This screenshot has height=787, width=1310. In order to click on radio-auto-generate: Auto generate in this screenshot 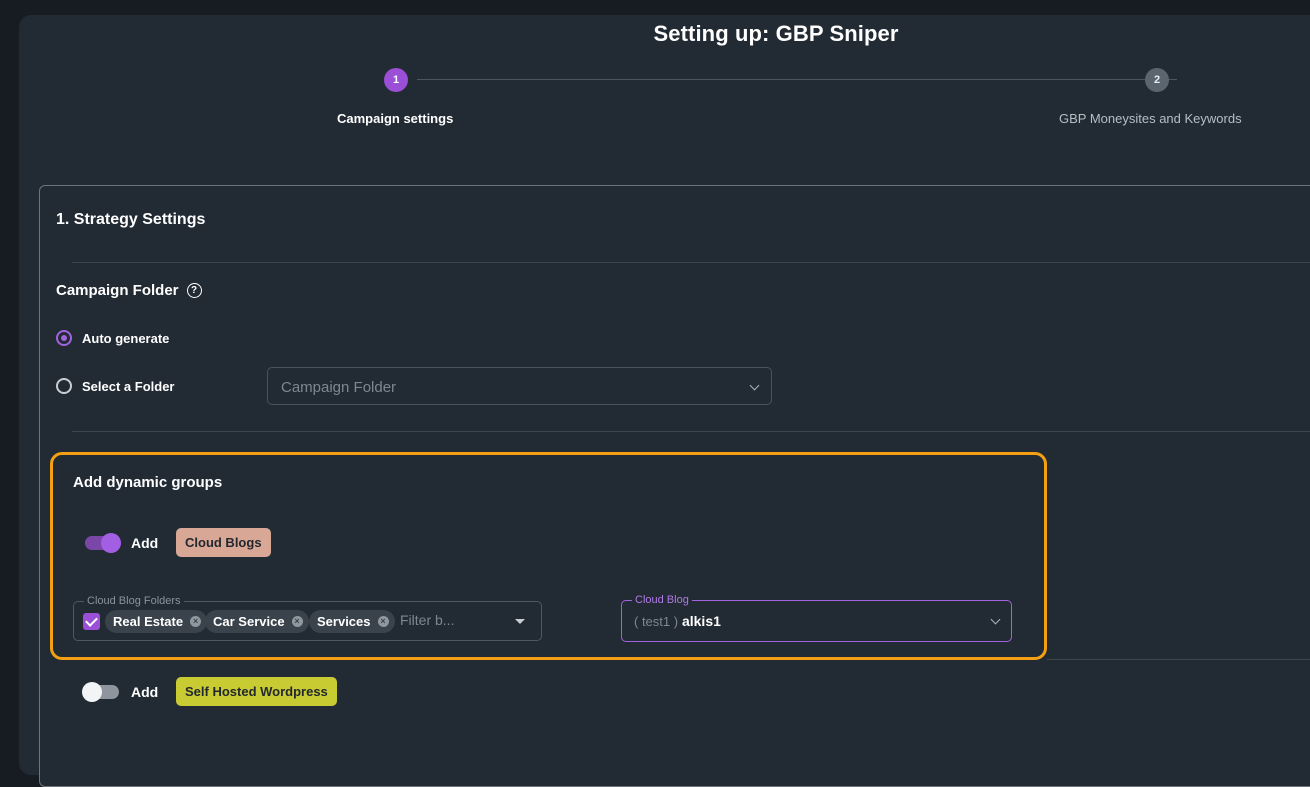, I will do `click(112, 338)`.